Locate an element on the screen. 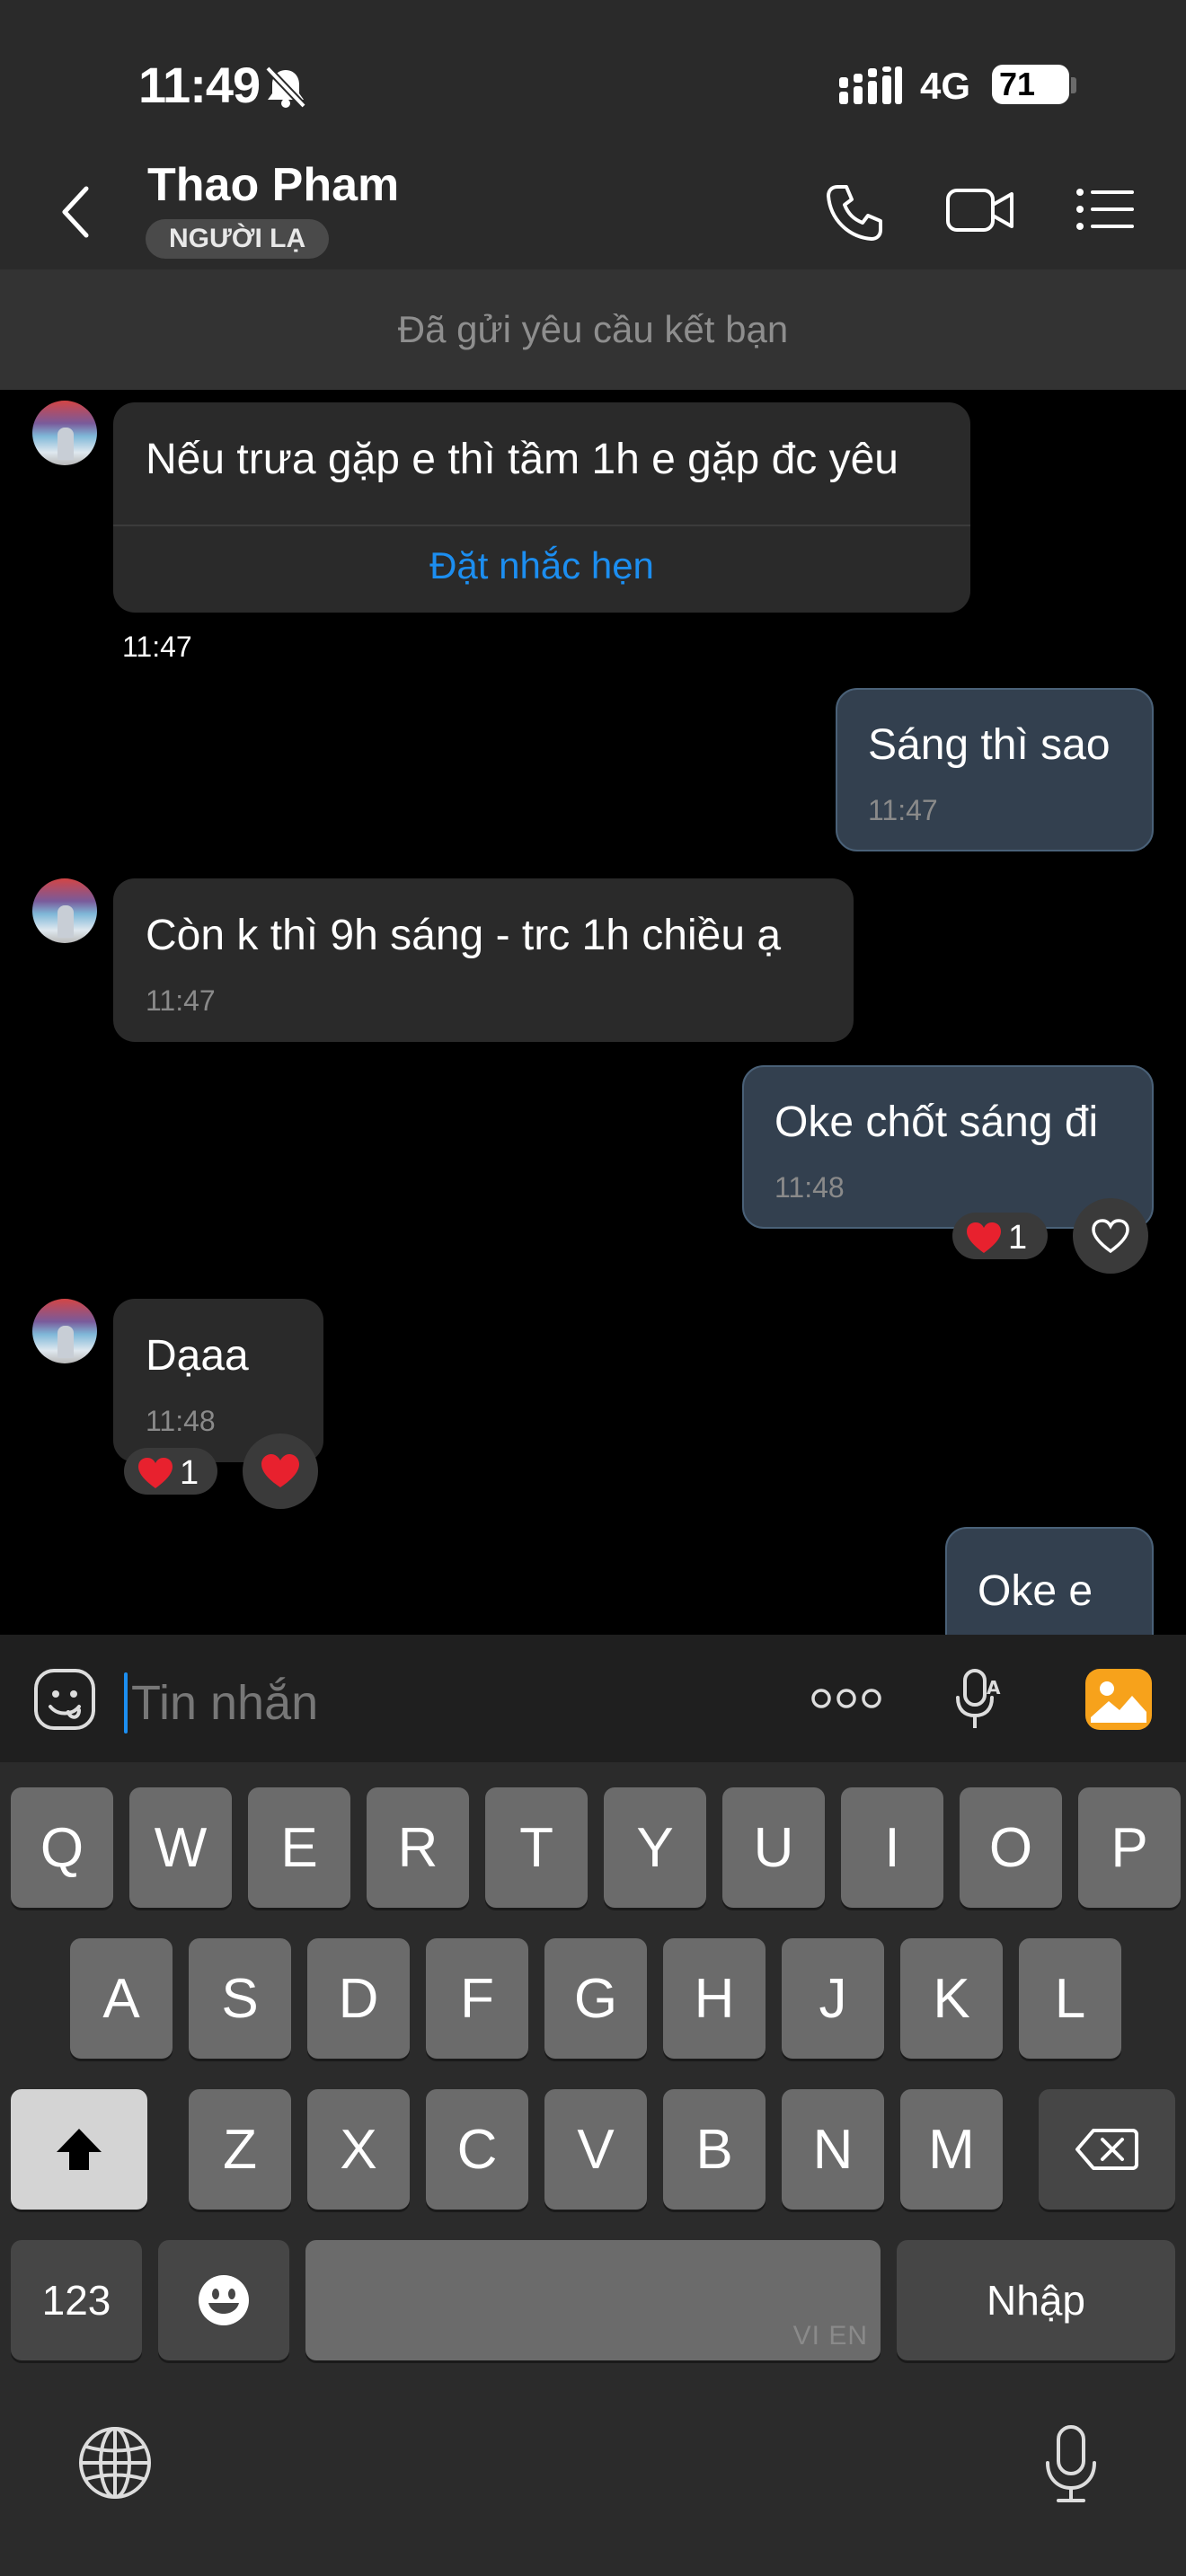 This screenshot has height=2576, width=1186. message-input: Tin nhắn is located at coordinates (224, 1703).